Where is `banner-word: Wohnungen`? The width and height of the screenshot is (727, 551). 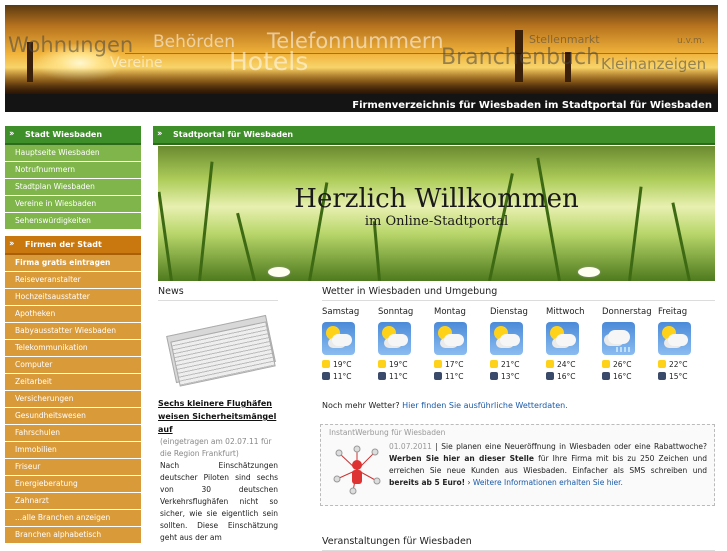
banner-word: Wohnungen is located at coordinates (71, 45).